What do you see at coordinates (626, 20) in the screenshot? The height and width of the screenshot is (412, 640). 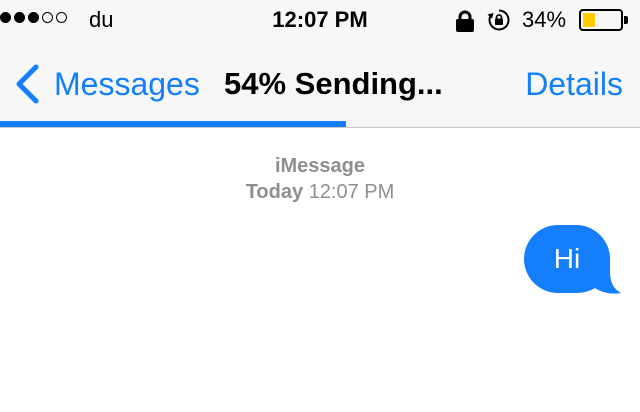 I see `battery-tip` at bounding box center [626, 20].